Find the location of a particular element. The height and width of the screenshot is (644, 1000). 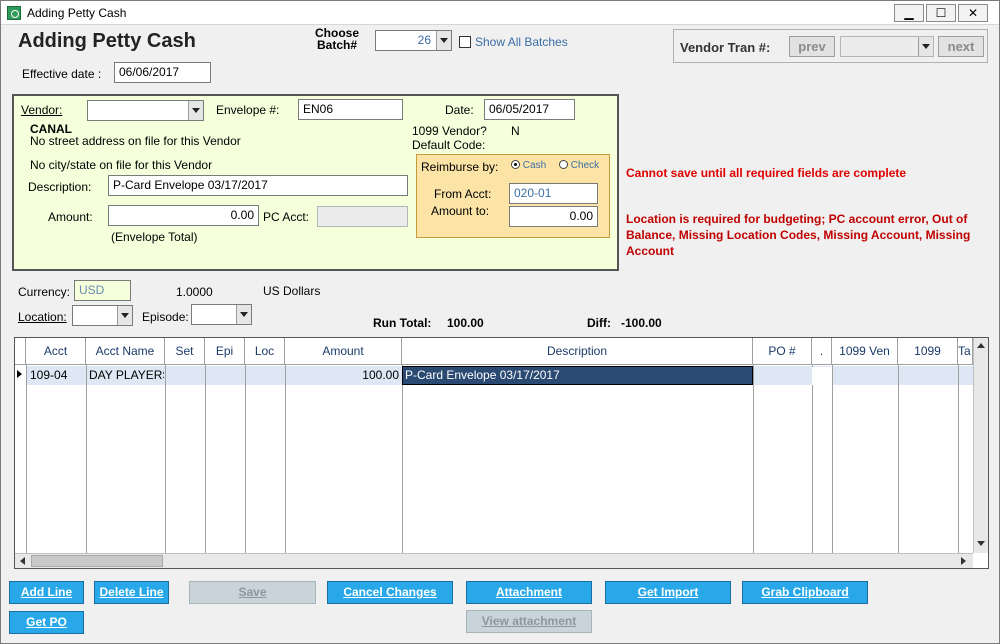

radio-selected-icon is located at coordinates (515, 164).